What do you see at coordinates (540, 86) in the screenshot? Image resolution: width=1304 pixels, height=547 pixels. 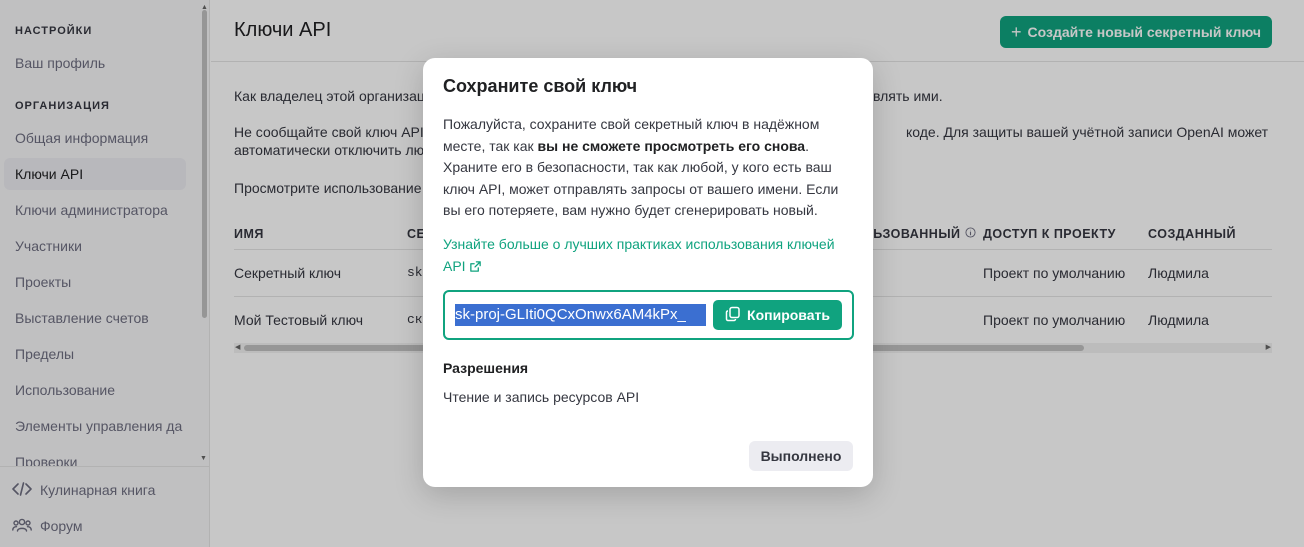 I see `dialog-title: Сохраните свой ключ` at bounding box center [540, 86].